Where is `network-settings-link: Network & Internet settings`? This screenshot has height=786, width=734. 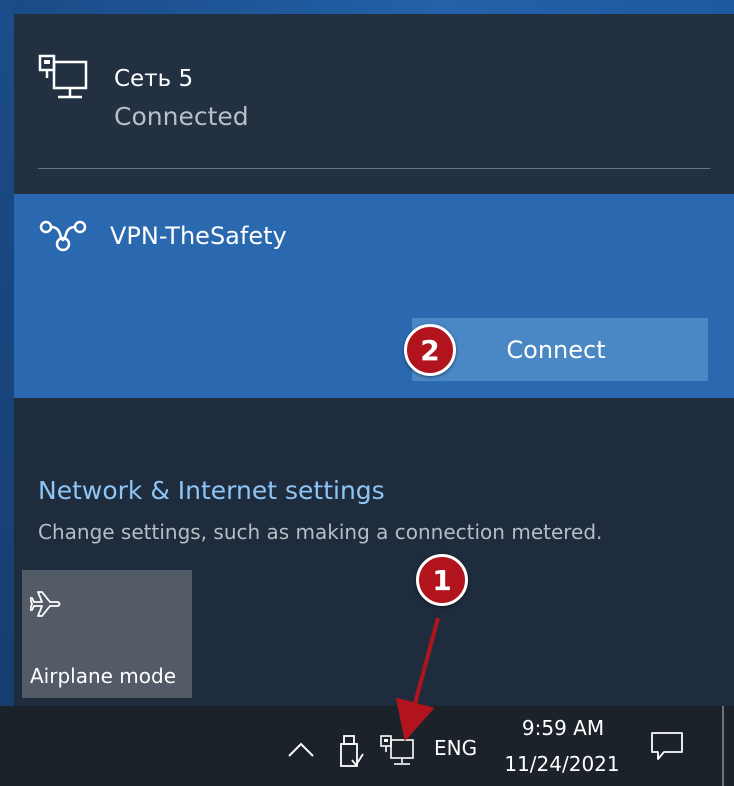
network-settings-link: Network & Internet settings is located at coordinates (211, 490).